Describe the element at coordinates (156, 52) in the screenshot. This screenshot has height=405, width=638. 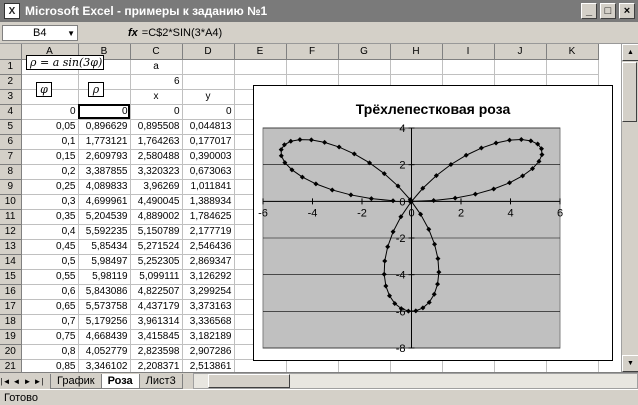
I see `column-header: C` at that location.